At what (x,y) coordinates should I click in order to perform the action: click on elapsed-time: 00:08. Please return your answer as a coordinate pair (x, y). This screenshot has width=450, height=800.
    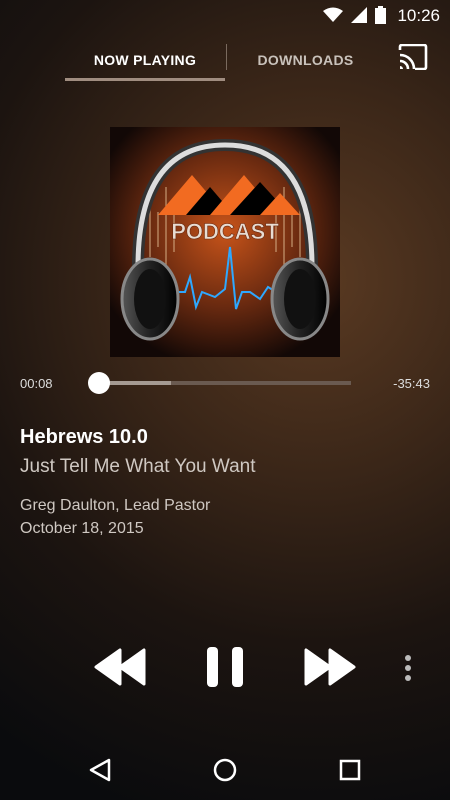
    Looking at the image, I should click on (36, 383).